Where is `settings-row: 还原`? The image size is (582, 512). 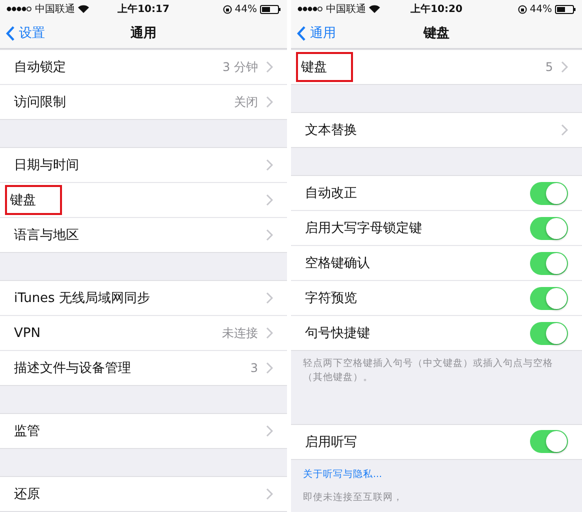 settings-row: 还原 is located at coordinates (143, 494).